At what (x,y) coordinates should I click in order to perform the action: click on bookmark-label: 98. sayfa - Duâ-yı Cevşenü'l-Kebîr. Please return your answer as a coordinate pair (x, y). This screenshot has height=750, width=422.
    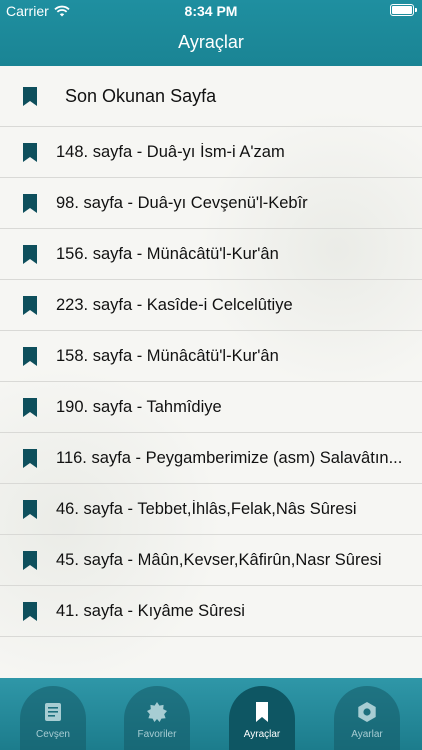
    Looking at the image, I should click on (182, 203).